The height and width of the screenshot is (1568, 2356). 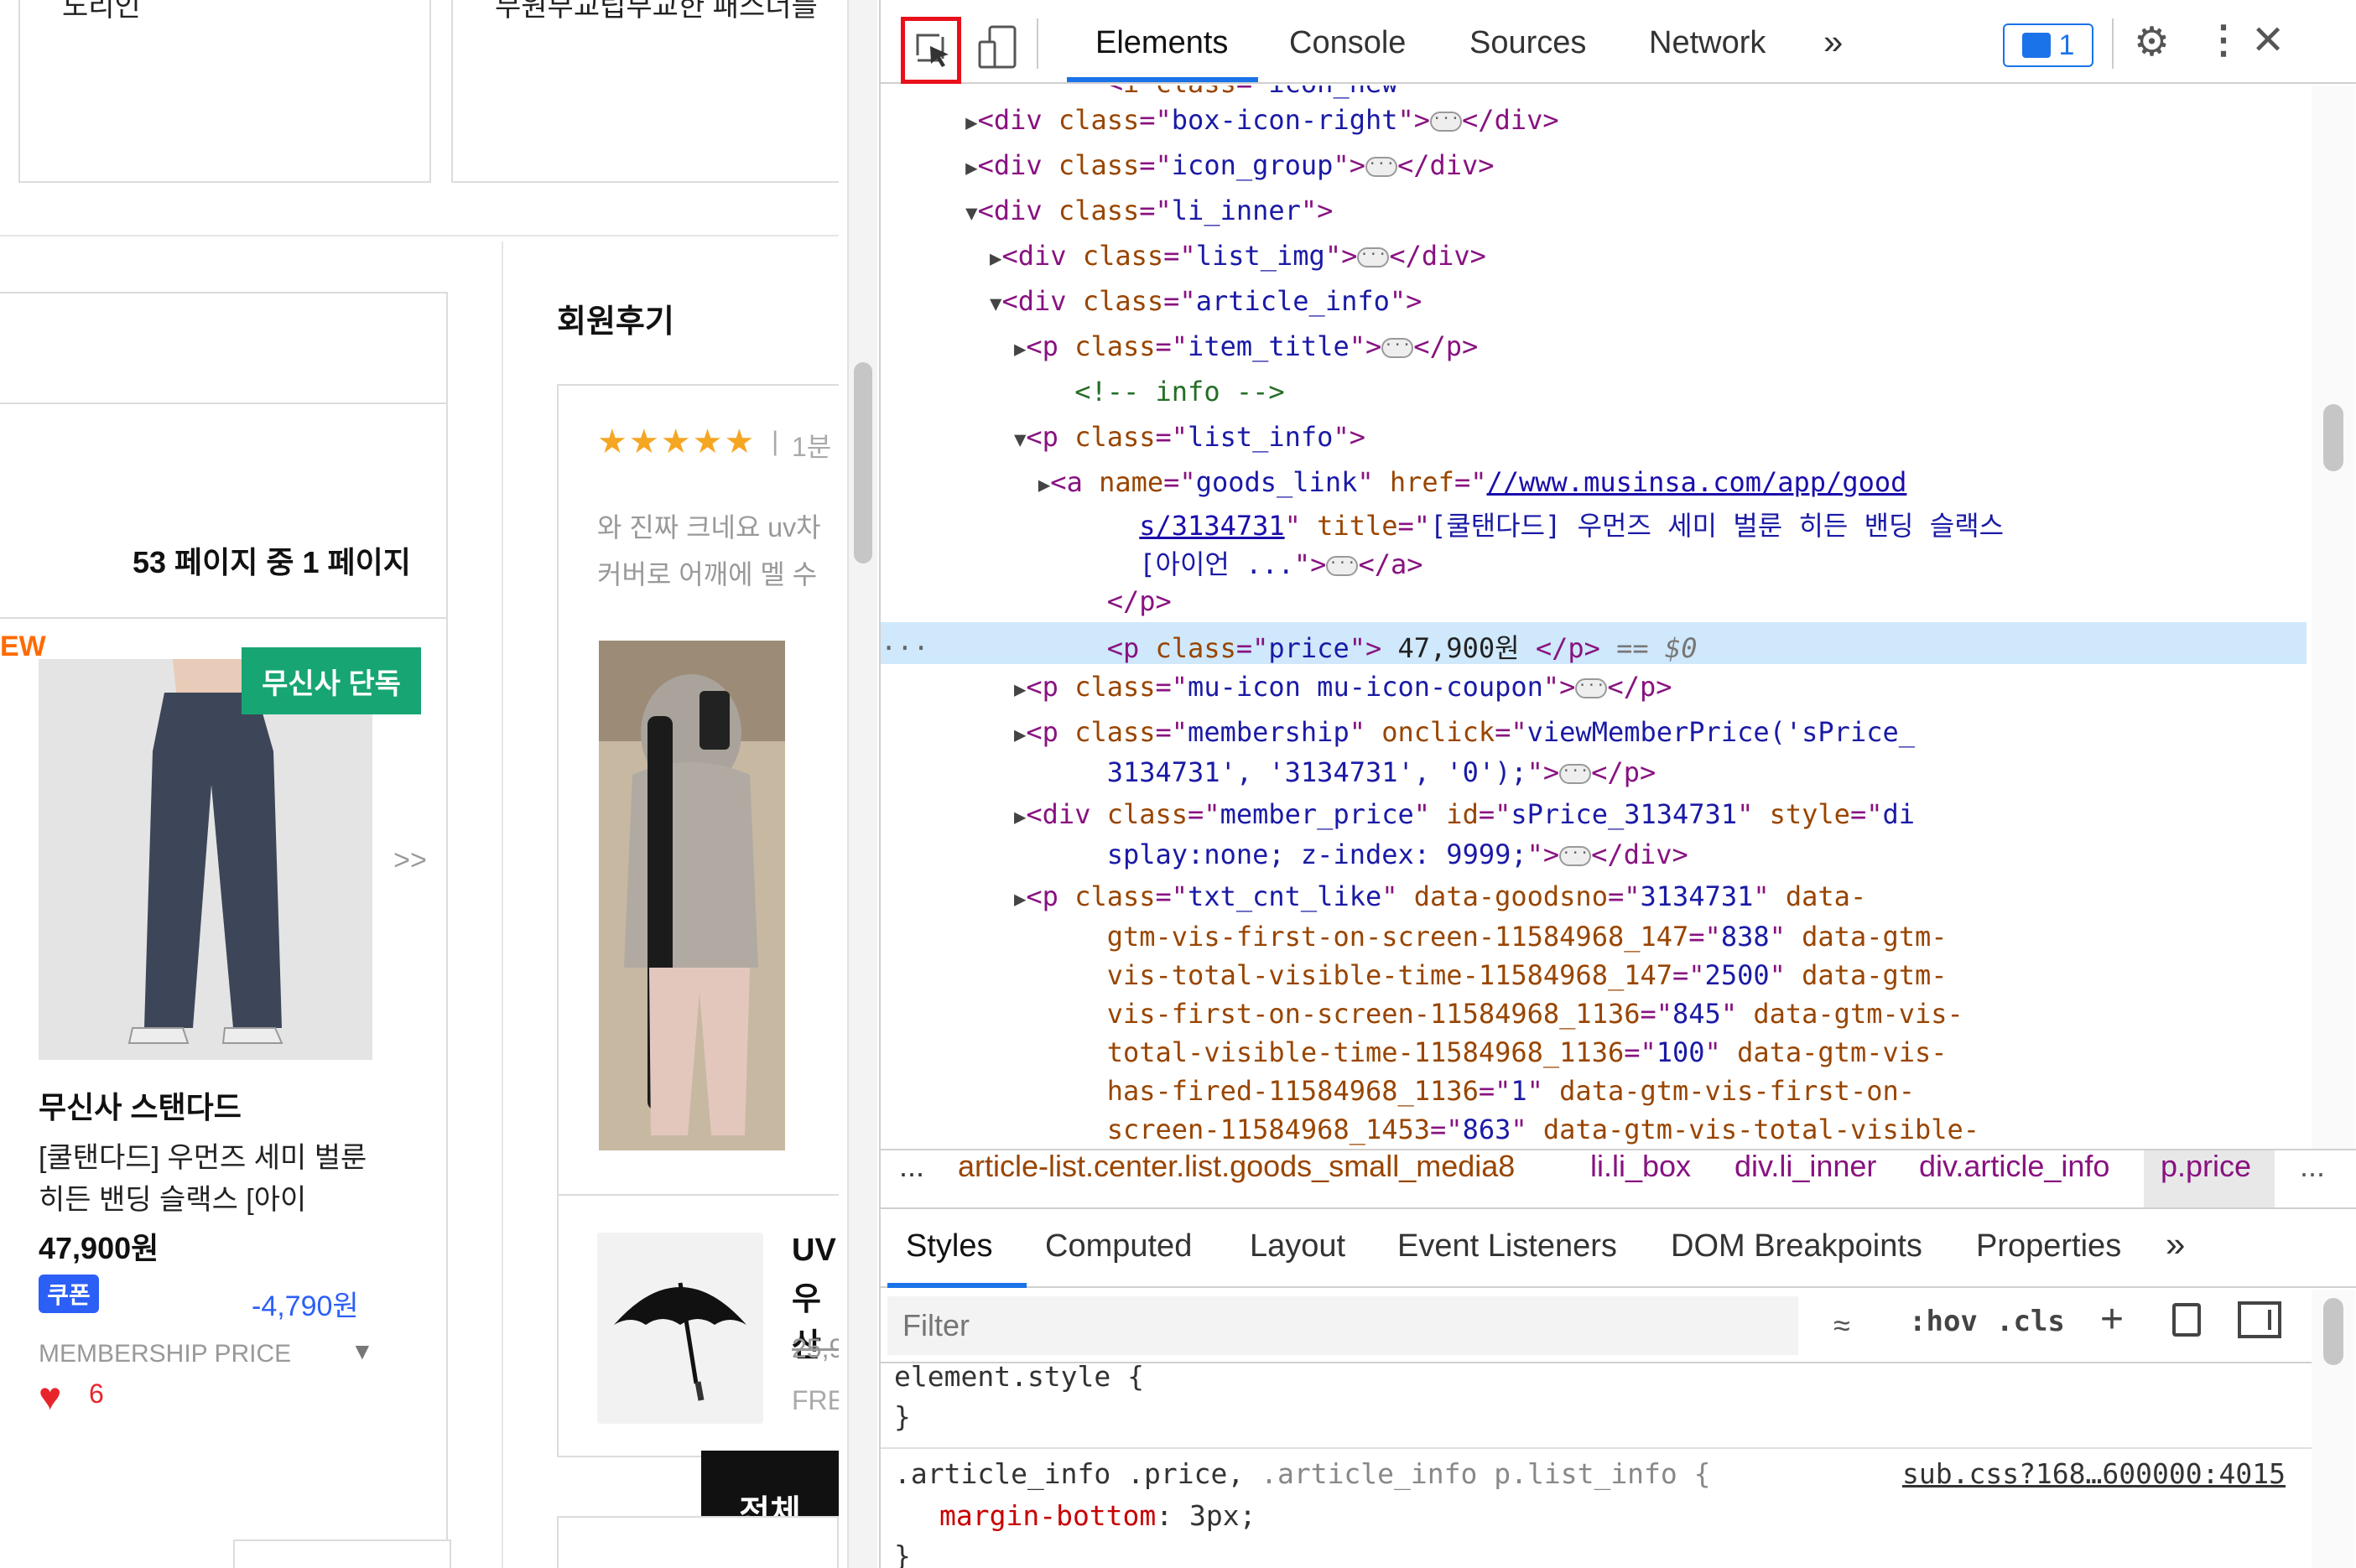 I want to click on tab-network: Network, so click(x=1707, y=43).